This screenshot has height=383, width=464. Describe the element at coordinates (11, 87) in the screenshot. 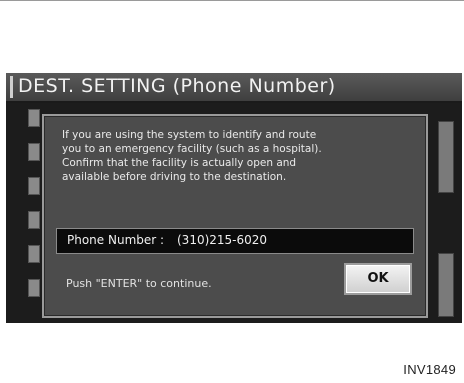

I see `title-bar-edge` at that location.